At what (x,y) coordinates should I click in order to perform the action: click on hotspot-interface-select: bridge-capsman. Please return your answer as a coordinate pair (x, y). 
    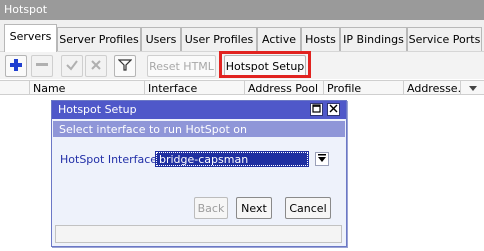
    Looking at the image, I should click on (232, 159).